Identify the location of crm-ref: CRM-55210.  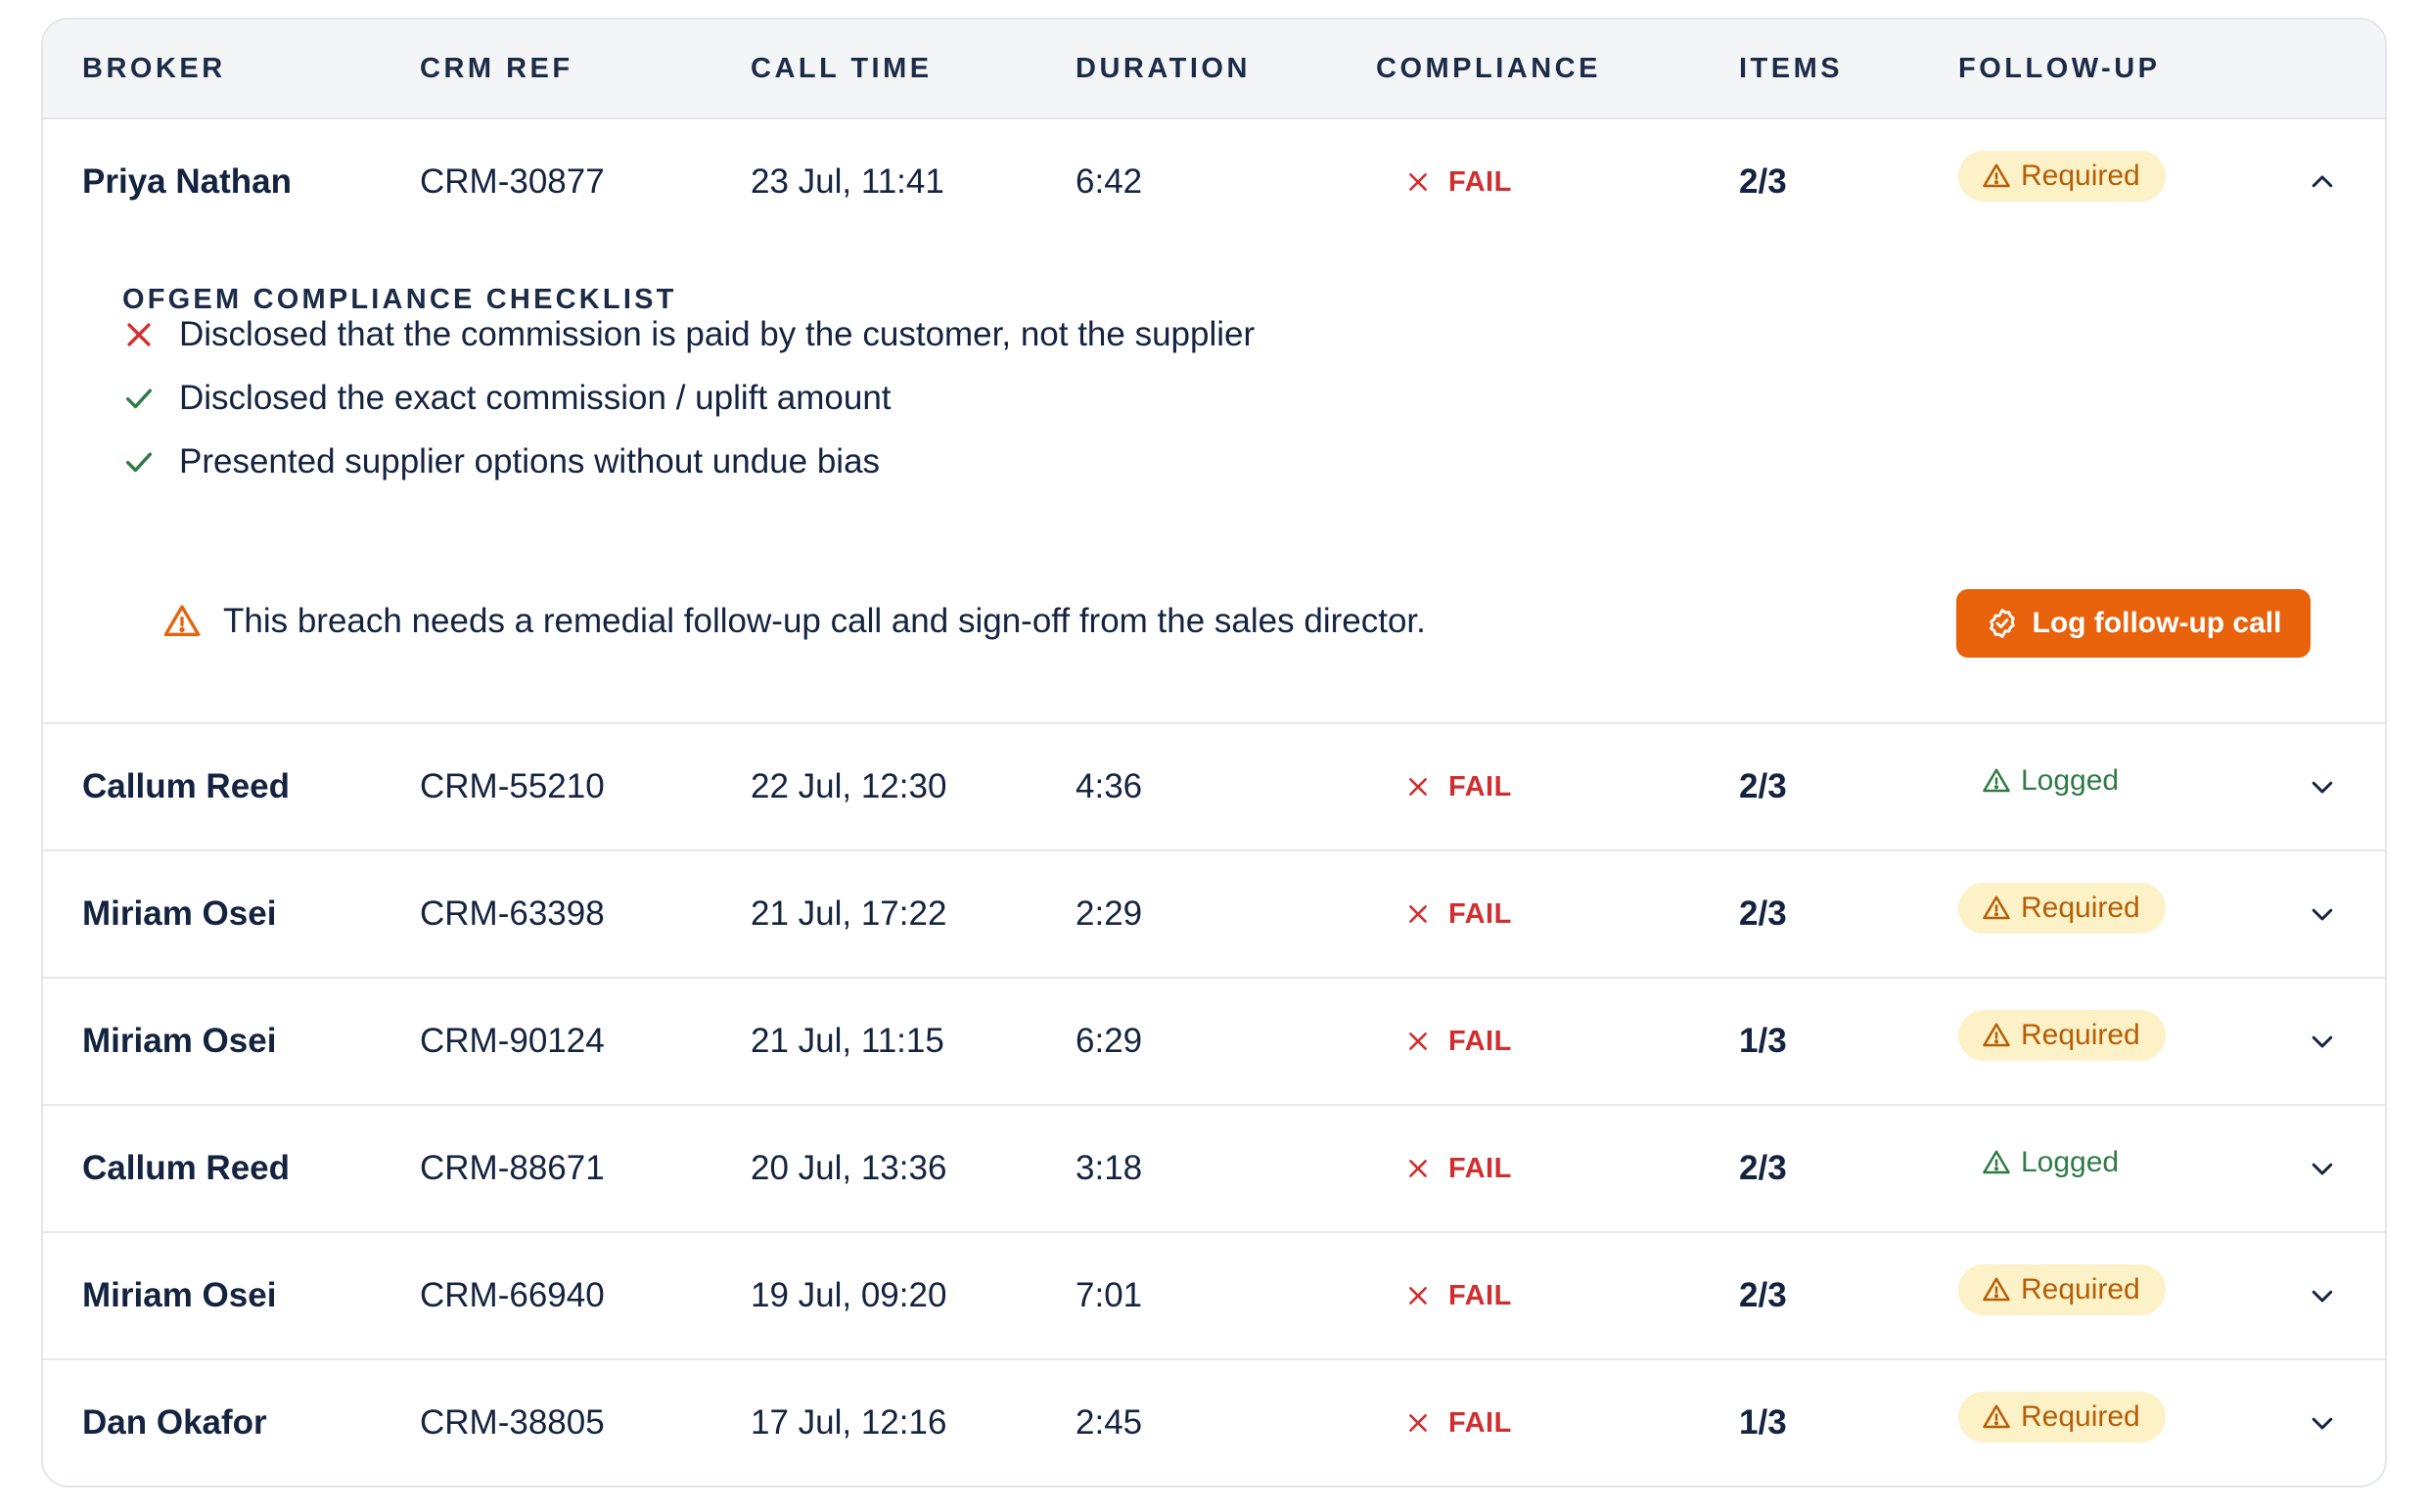
(512, 786).